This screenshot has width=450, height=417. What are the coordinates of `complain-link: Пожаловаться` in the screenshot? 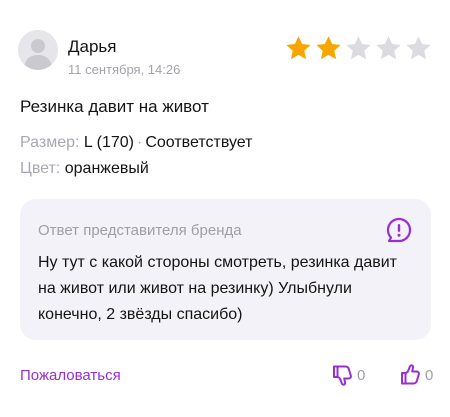 It's located at (70, 375).